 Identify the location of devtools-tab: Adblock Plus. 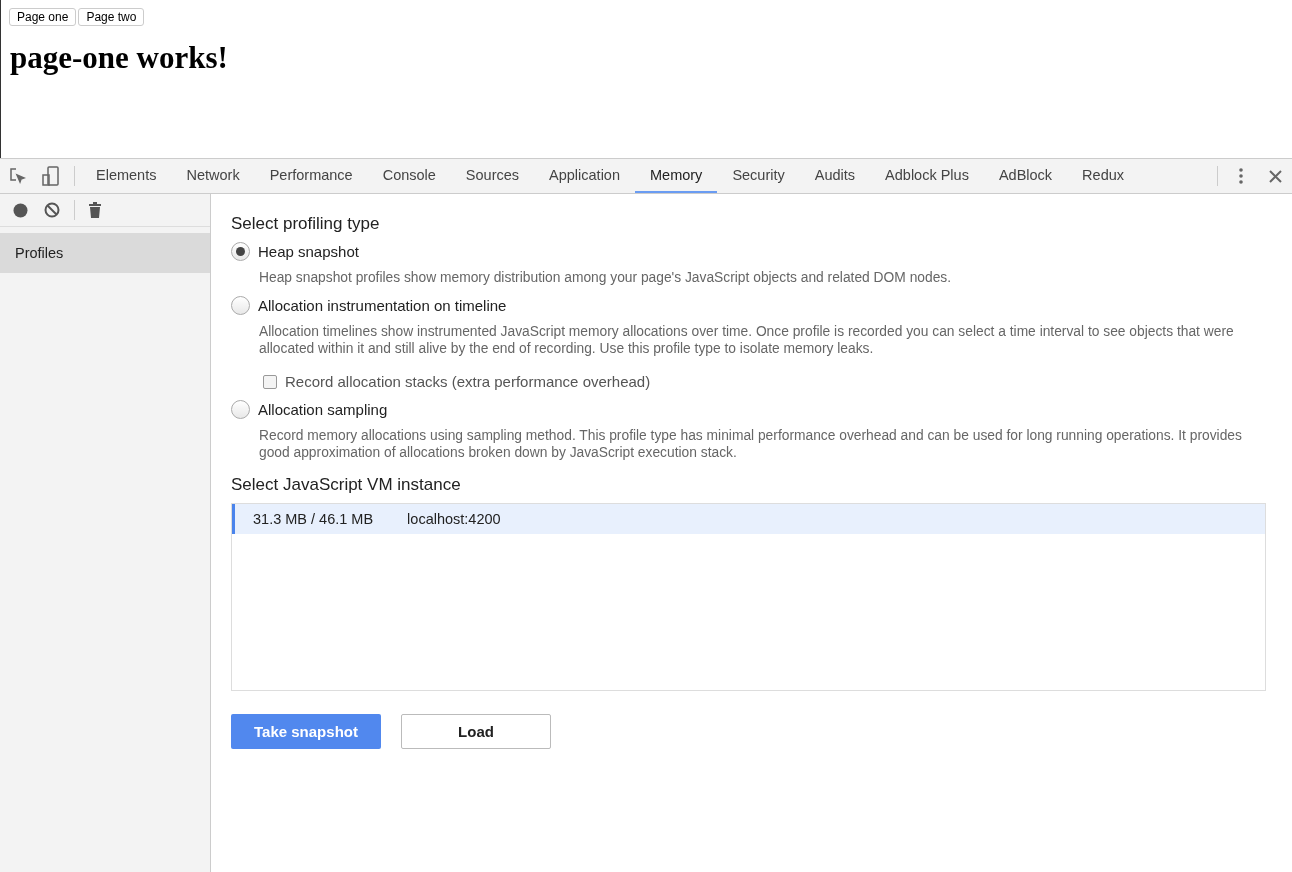
(927, 176).